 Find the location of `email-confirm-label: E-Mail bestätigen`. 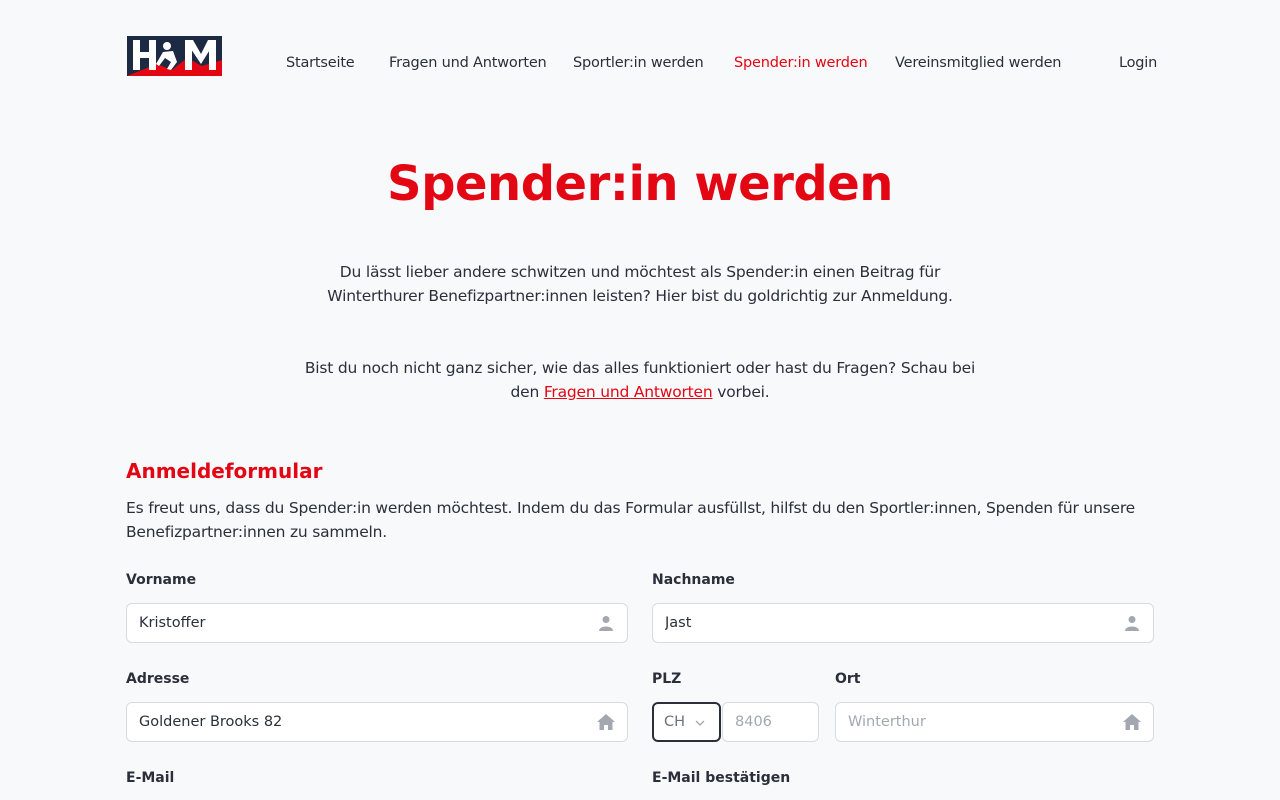

email-confirm-label: E-Mail bestätigen is located at coordinates (721, 778).